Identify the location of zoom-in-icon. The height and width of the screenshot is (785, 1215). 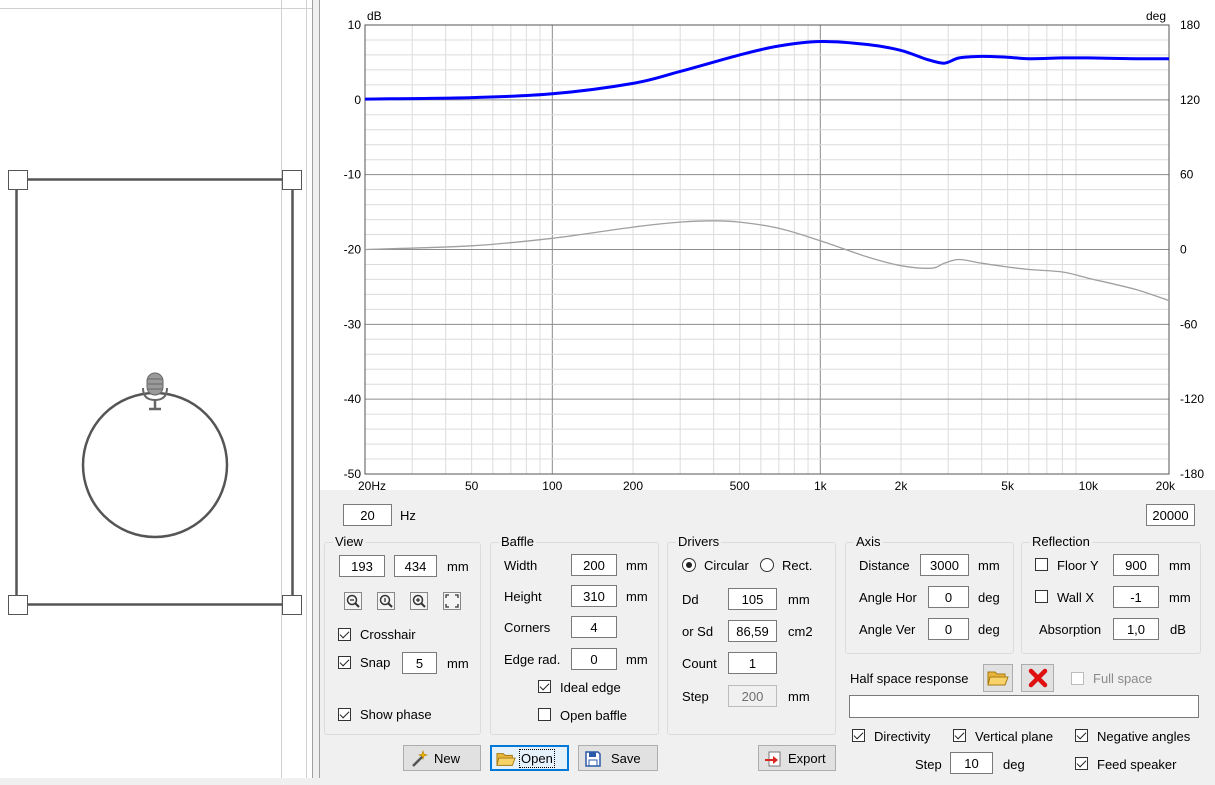
(419, 601).